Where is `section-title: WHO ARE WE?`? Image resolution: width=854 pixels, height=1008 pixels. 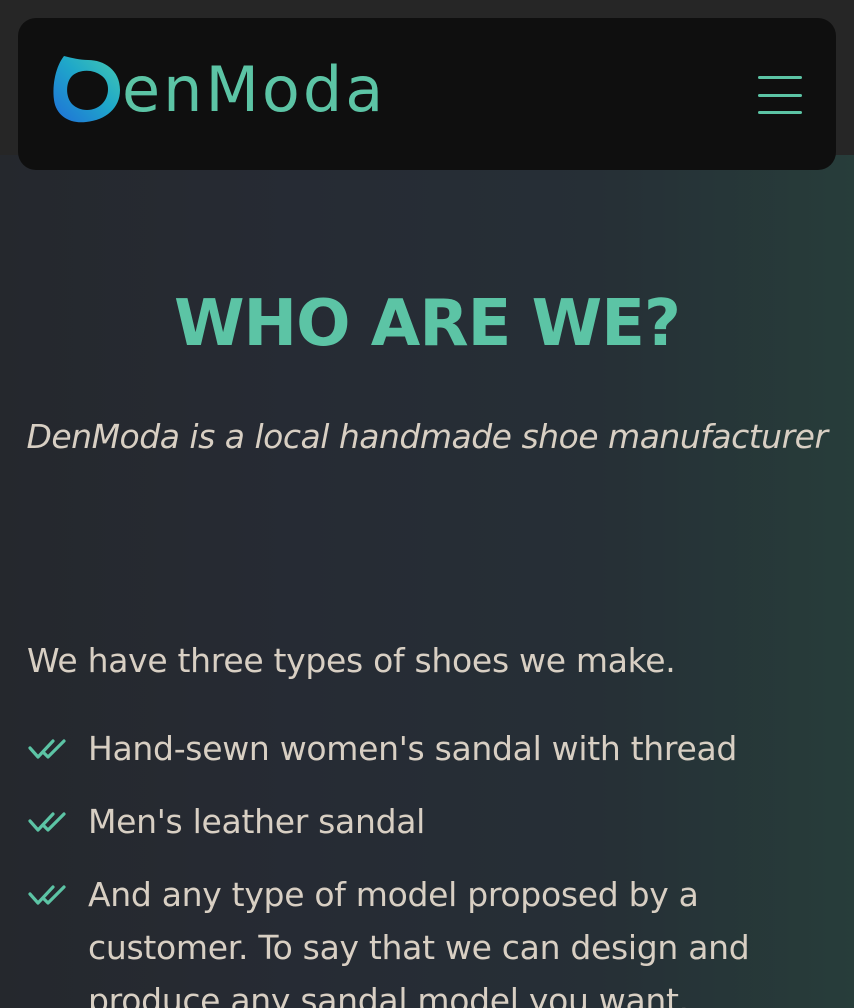
section-title: WHO ARE WE? is located at coordinates (427, 324).